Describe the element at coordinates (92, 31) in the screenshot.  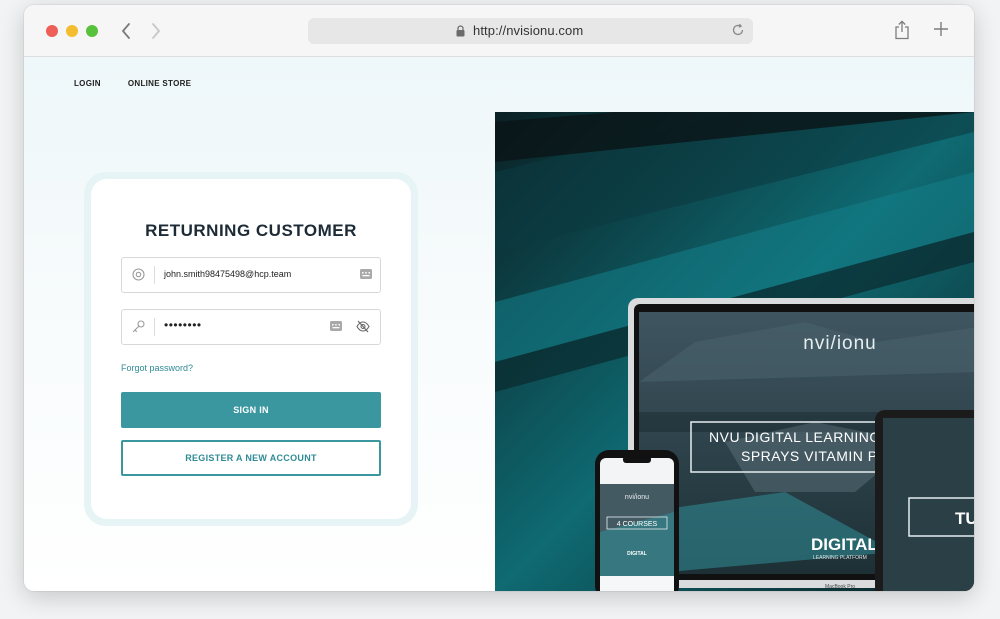
I see `zoom-window-button` at that location.